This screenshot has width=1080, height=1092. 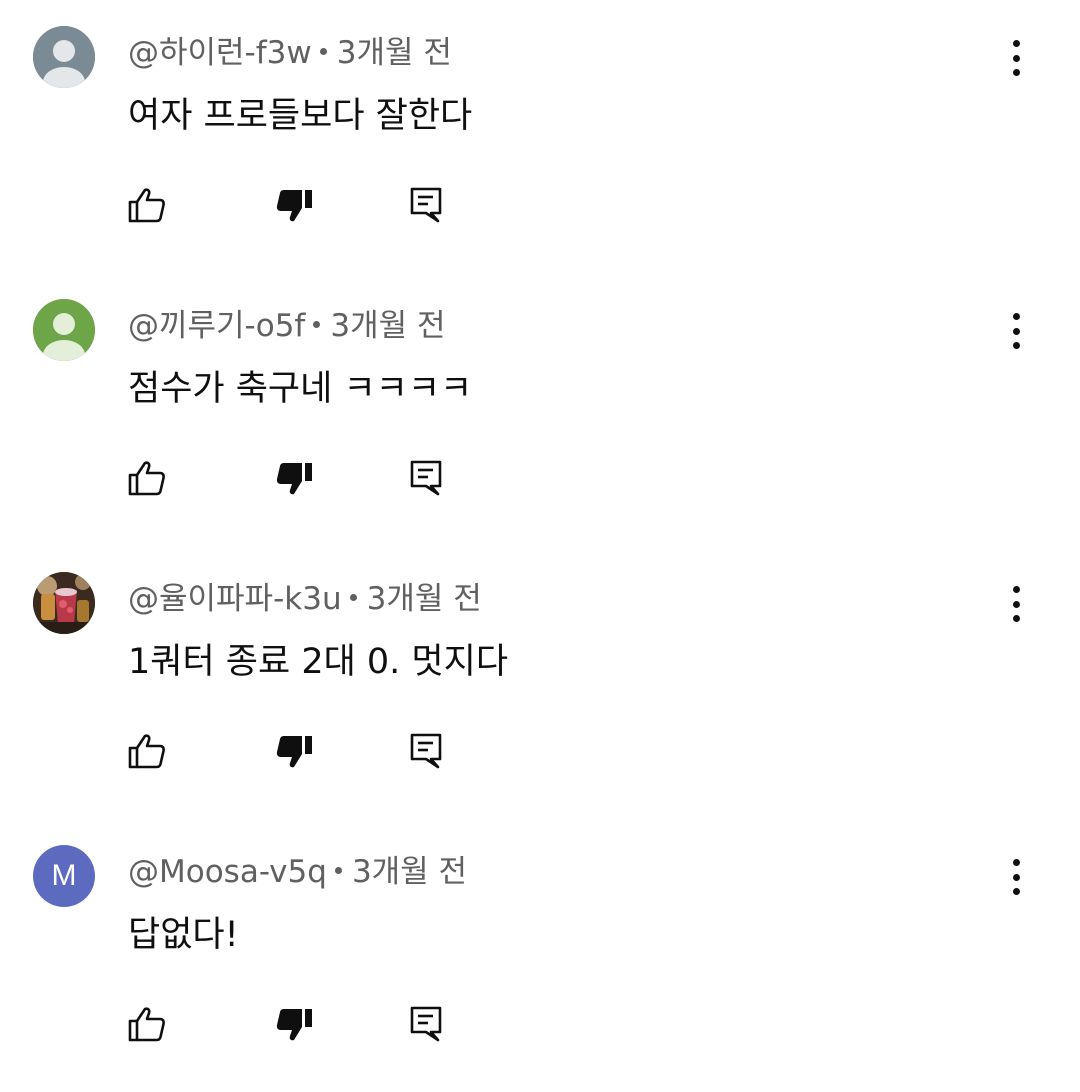 I want to click on comment-meta: @Moosa-v5q 3개월 전, so click(x=297, y=872).